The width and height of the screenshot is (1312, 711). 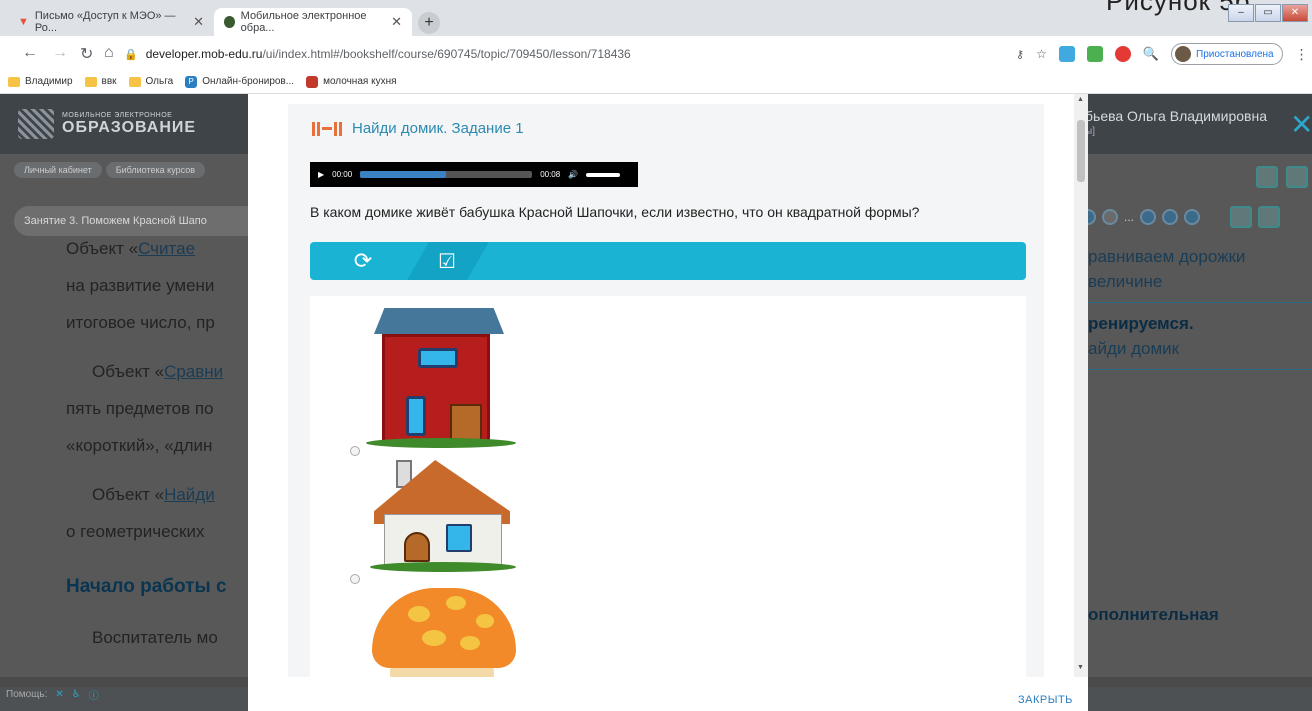 I want to click on accessibility-icon: ♿, so click(x=76, y=694).